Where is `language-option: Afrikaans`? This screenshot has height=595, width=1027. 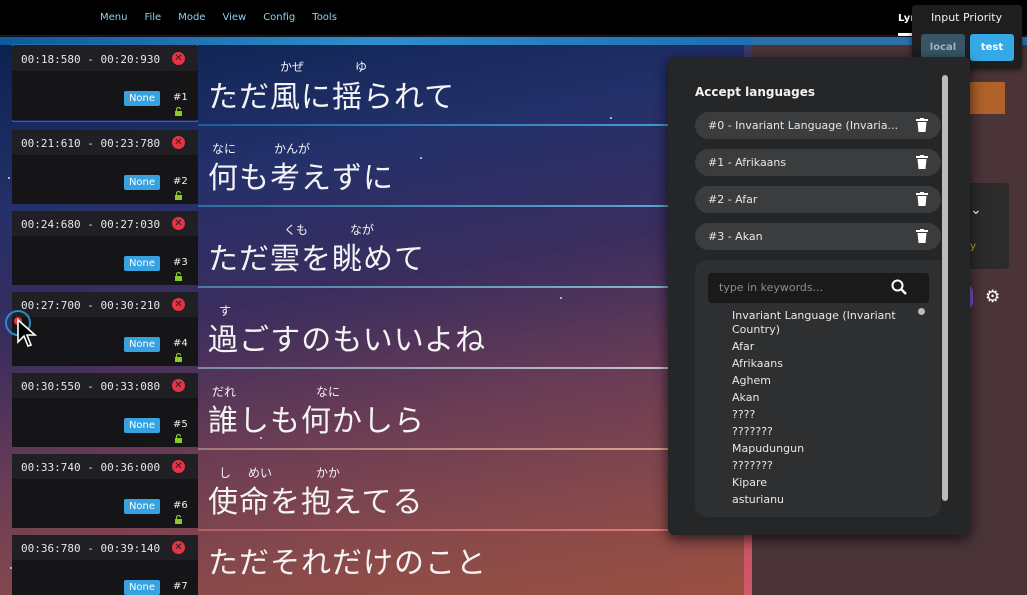 language-option: Afrikaans is located at coordinates (822, 364).